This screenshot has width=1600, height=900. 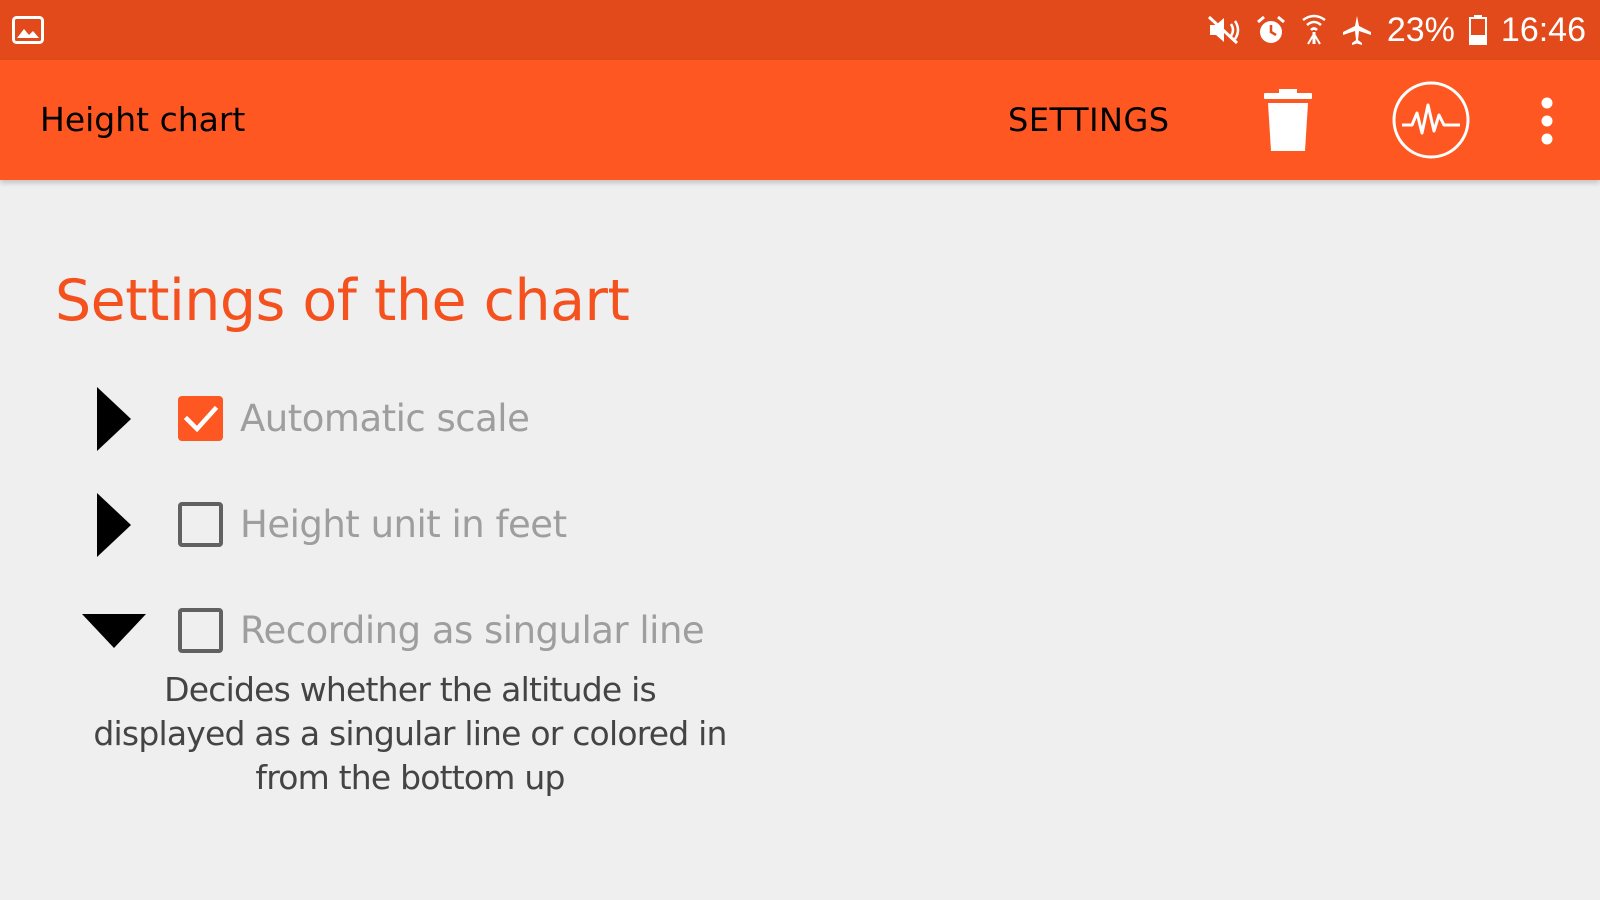 I want to click on status-bar: 23% 16:46, so click(x=800, y=30).